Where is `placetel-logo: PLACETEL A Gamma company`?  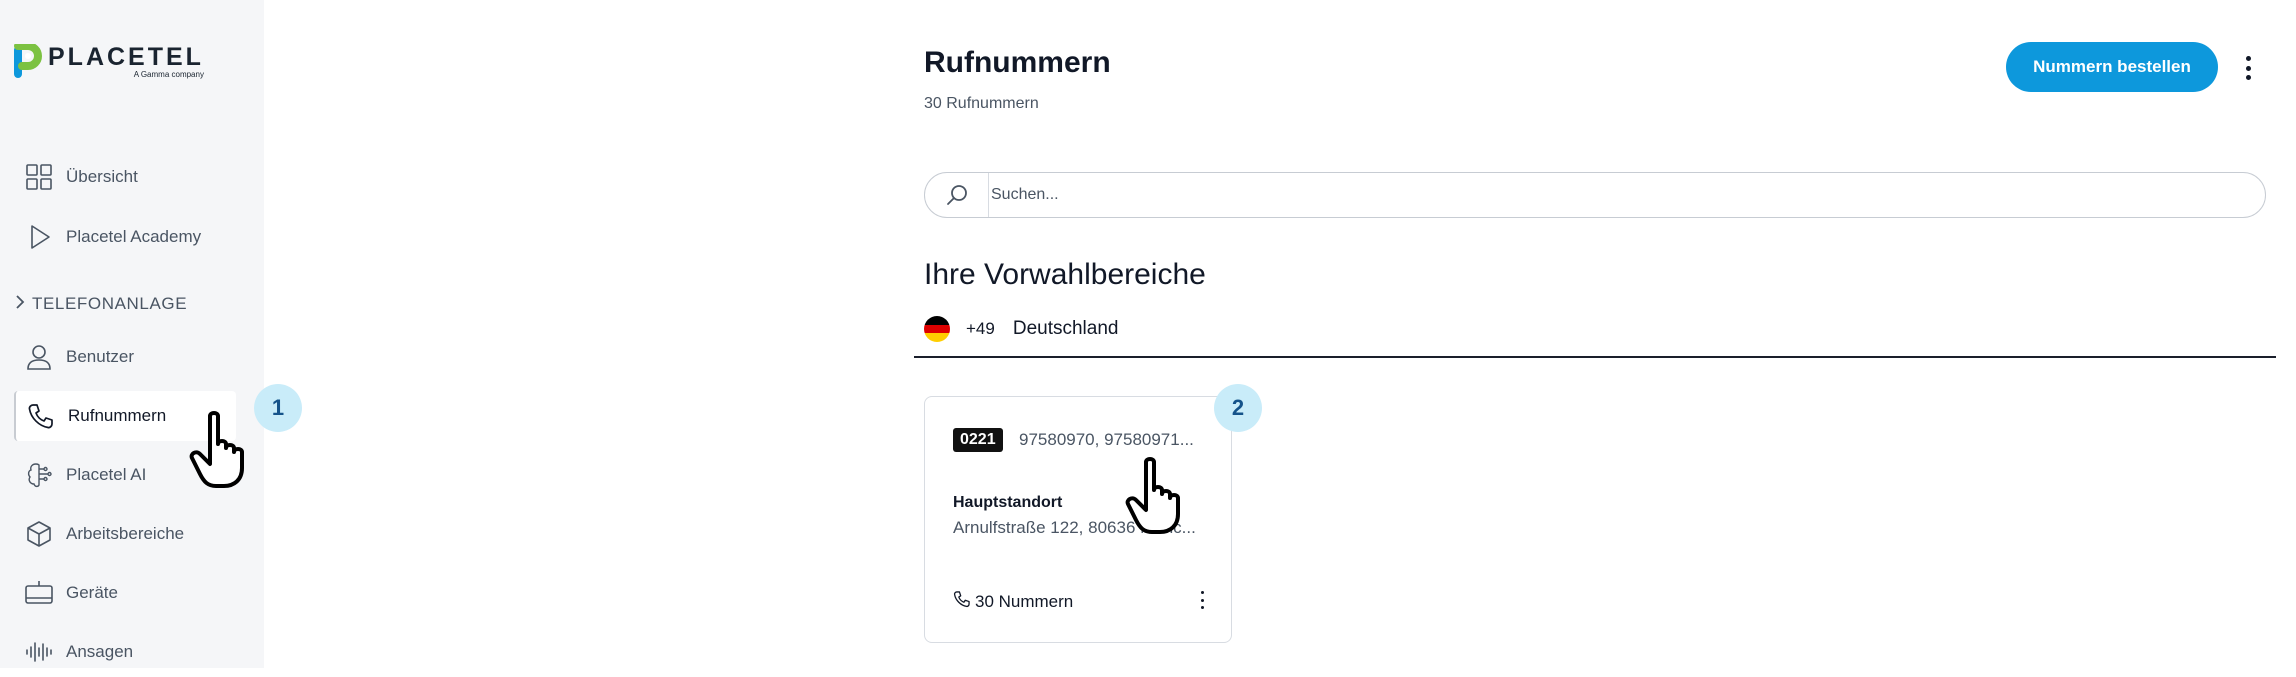 placetel-logo: PLACETEL A Gamma company is located at coordinates (108, 61).